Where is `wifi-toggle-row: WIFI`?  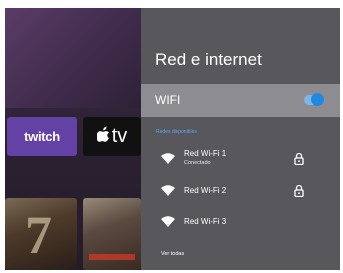
wifi-toggle-row: WIFI is located at coordinates (240, 100).